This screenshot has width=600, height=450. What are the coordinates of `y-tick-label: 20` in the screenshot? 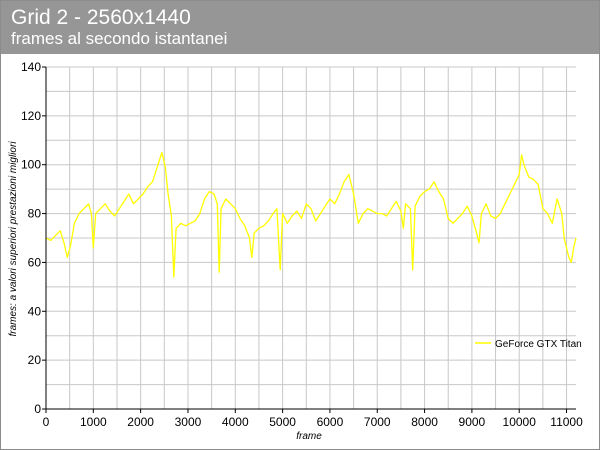 It's located at (35, 360).